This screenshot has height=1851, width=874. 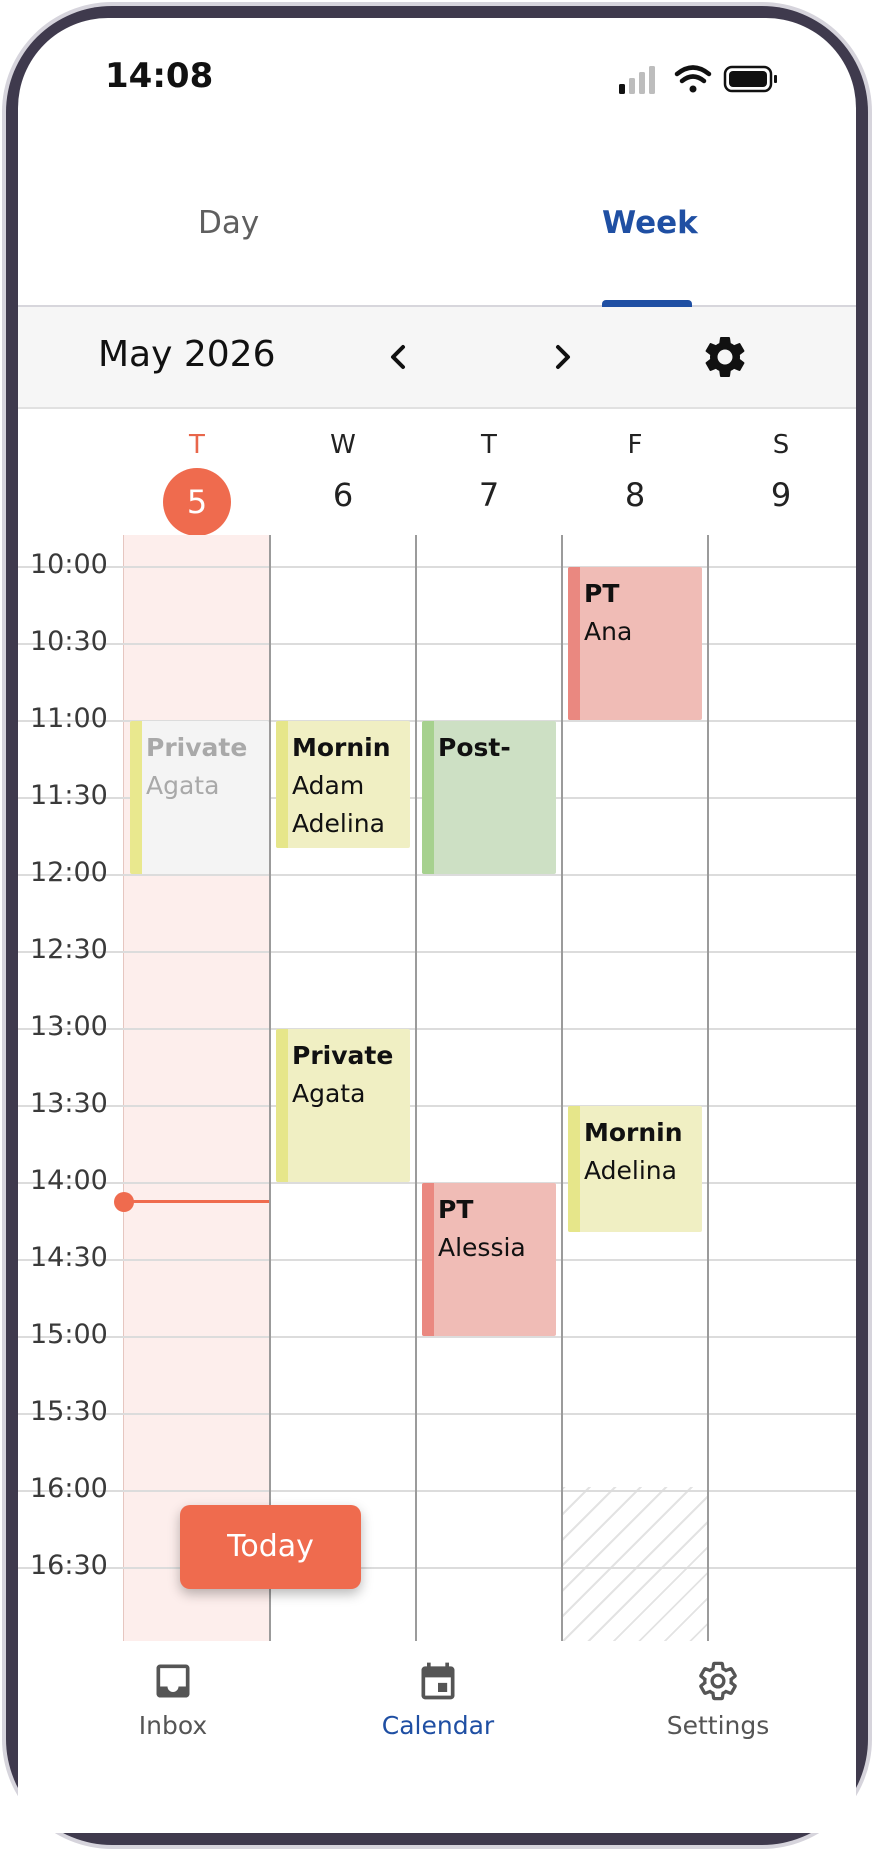 What do you see at coordinates (197, 502) in the screenshot?
I see `today-date-badge: 5` at bounding box center [197, 502].